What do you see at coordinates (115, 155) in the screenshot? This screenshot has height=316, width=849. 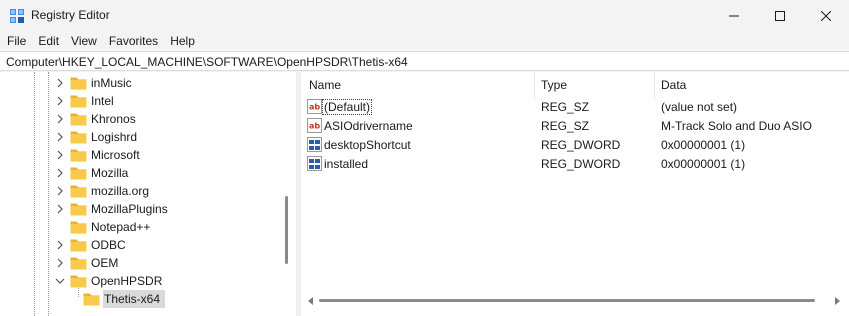 I see `tree-item-label: Microsoft` at bounding box center [115, 155].